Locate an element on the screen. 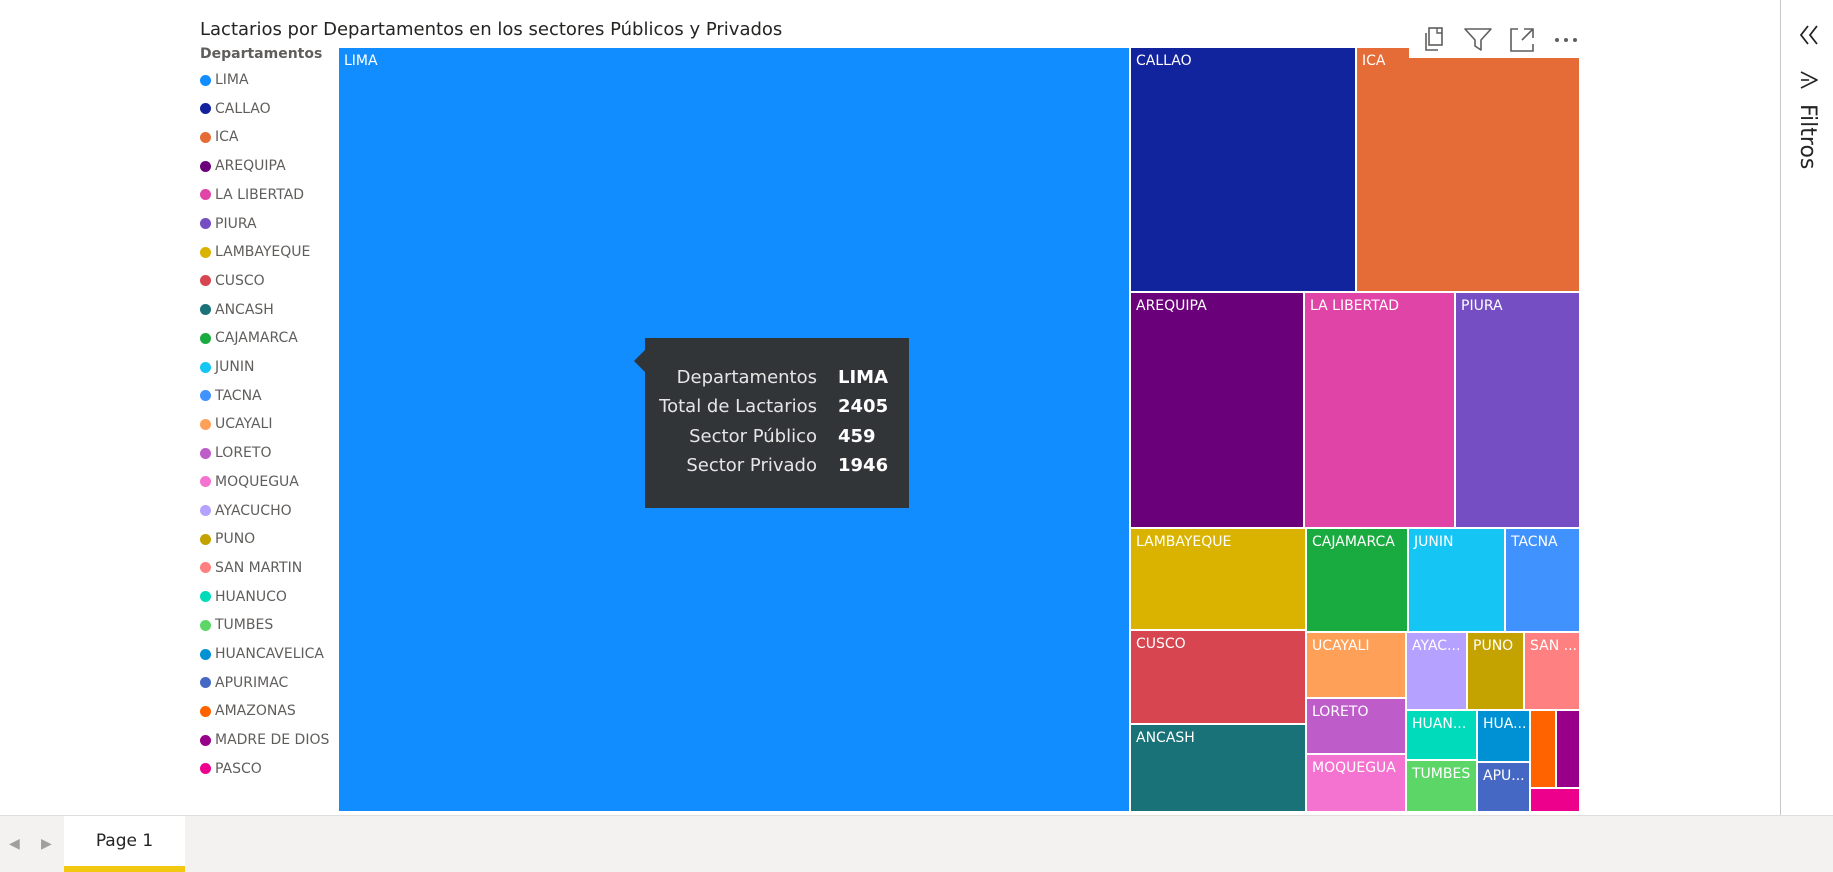 The height and width of the screenshot is (872, 1833). tooltip-value: 459 is located at coordinates (857, 436).